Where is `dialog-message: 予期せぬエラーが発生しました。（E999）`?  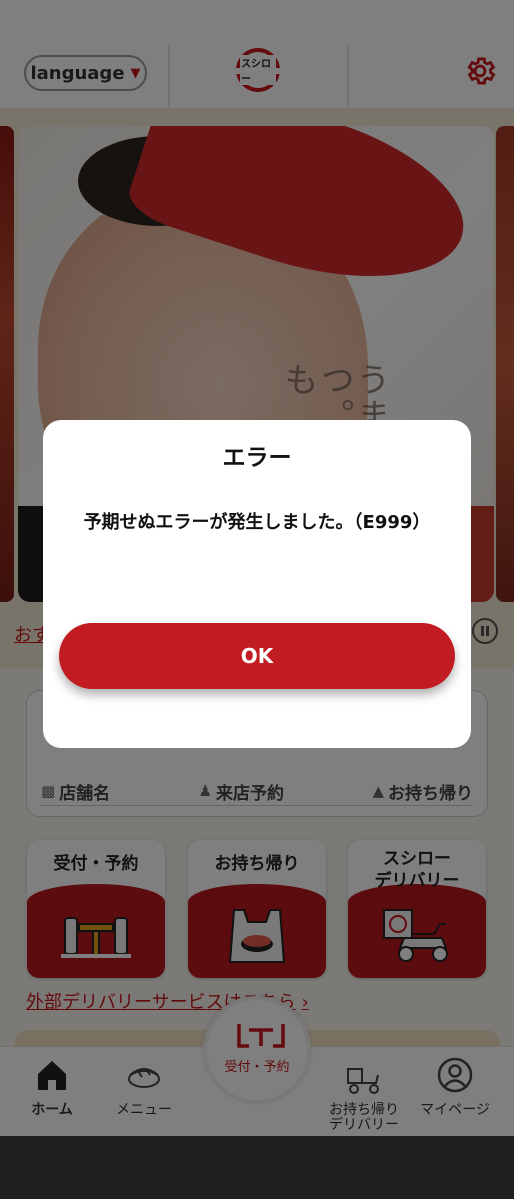 dialog-message: 予期せぬエラーが発生しました。（E999） is located at coordinates (257, 522).